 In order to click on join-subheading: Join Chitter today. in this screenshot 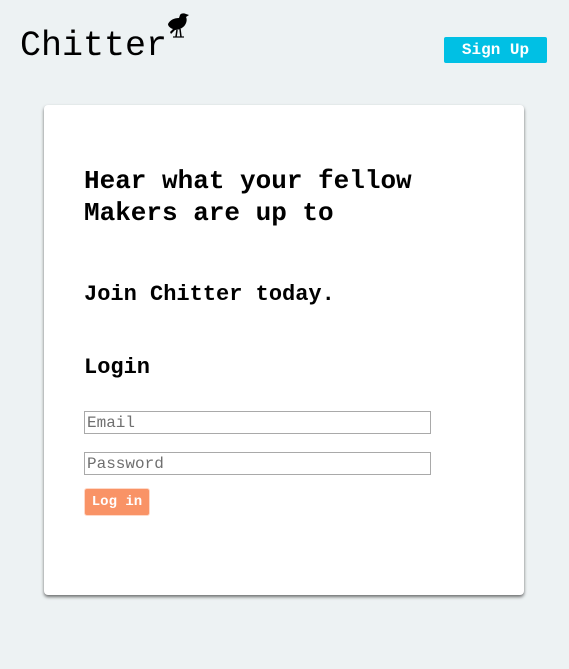, I will do `click(209, 294)`.